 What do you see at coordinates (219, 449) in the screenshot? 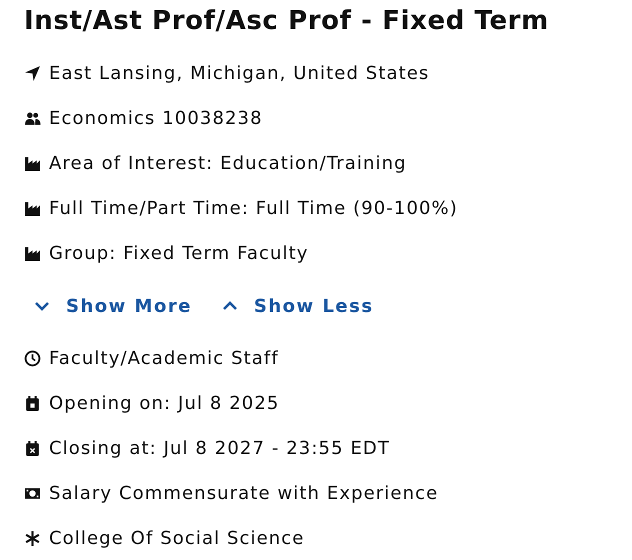
I see `detail-text: Closing at: Jul 8 2027 - 23:55 EDT` at bounding box center [219, 449].